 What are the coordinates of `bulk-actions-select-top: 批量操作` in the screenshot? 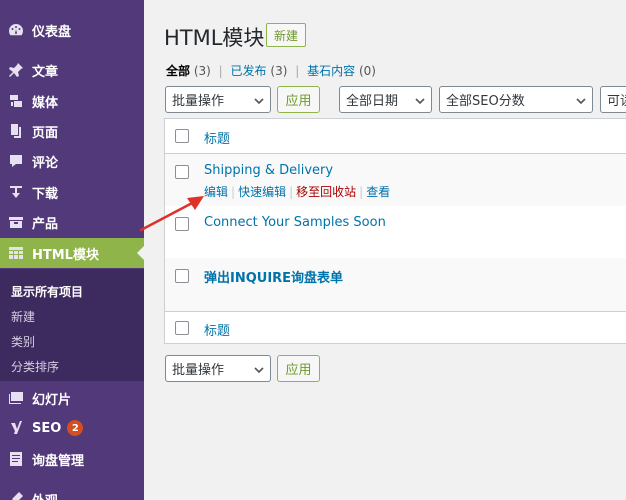 It's located at (218, 99).